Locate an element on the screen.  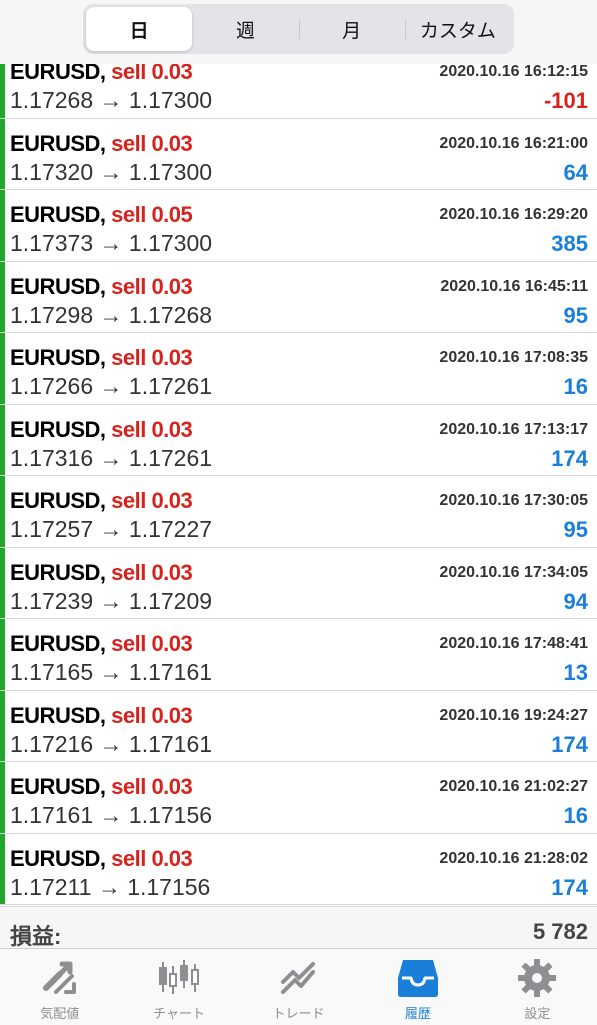
bottom-tab-bar: 気配値 チャート トレード 履歴 設定 is located at coordinates (298, 986).